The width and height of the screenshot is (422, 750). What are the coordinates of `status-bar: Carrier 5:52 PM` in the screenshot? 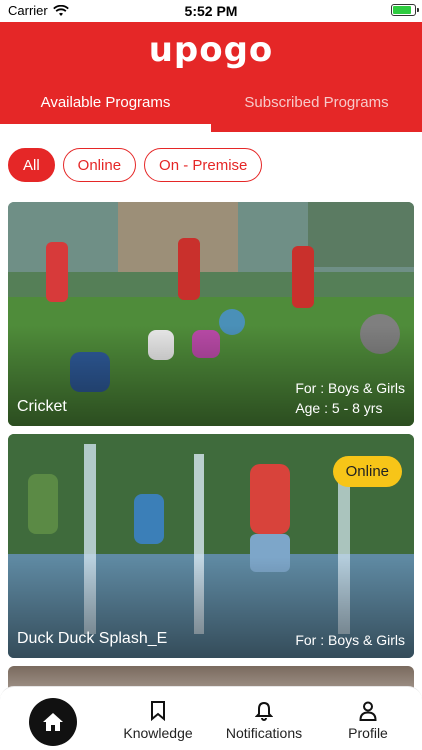 It's located at (211, 11).